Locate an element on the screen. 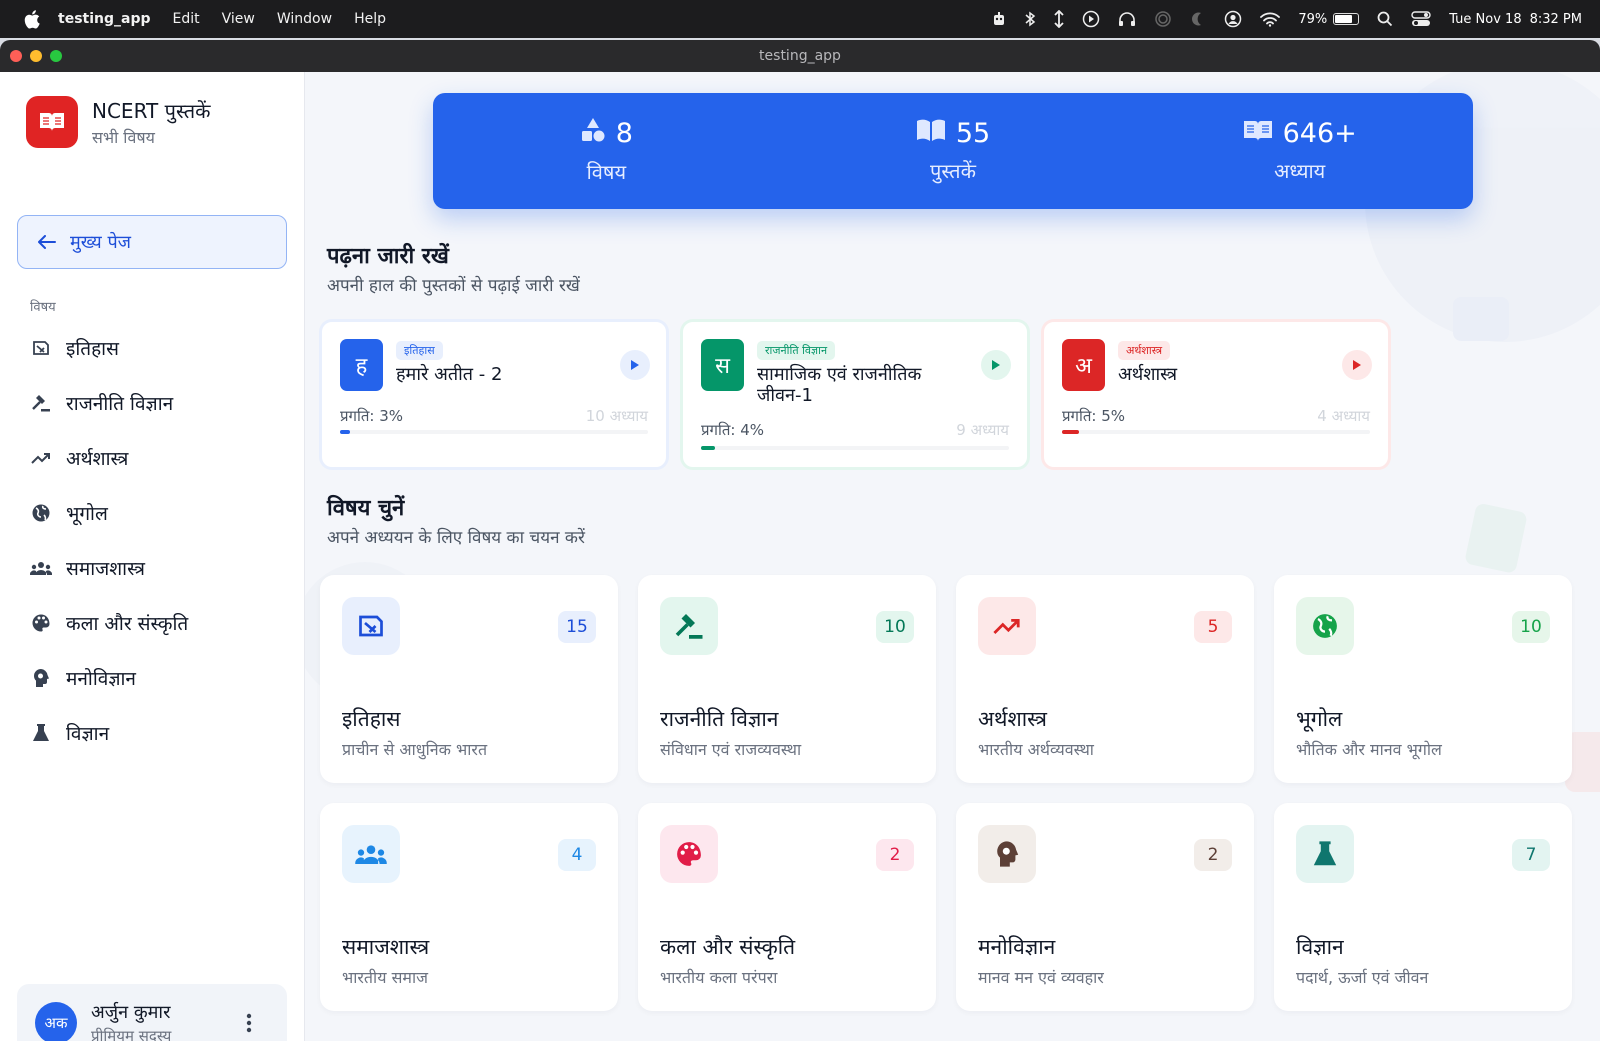 The image size is (1600, 1041). subject-card: 10 भूगोल भौतिक और मानव भूगोल is located at coordinates (1423, 679).